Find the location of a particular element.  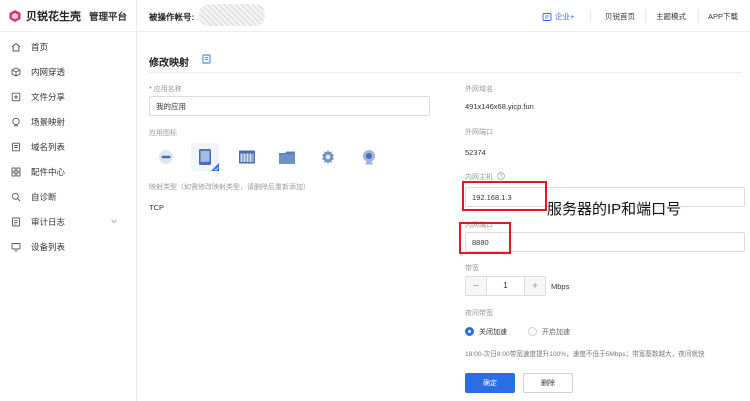

sidebar-item-label: 设备列表 is located at coordinates (48, 246).